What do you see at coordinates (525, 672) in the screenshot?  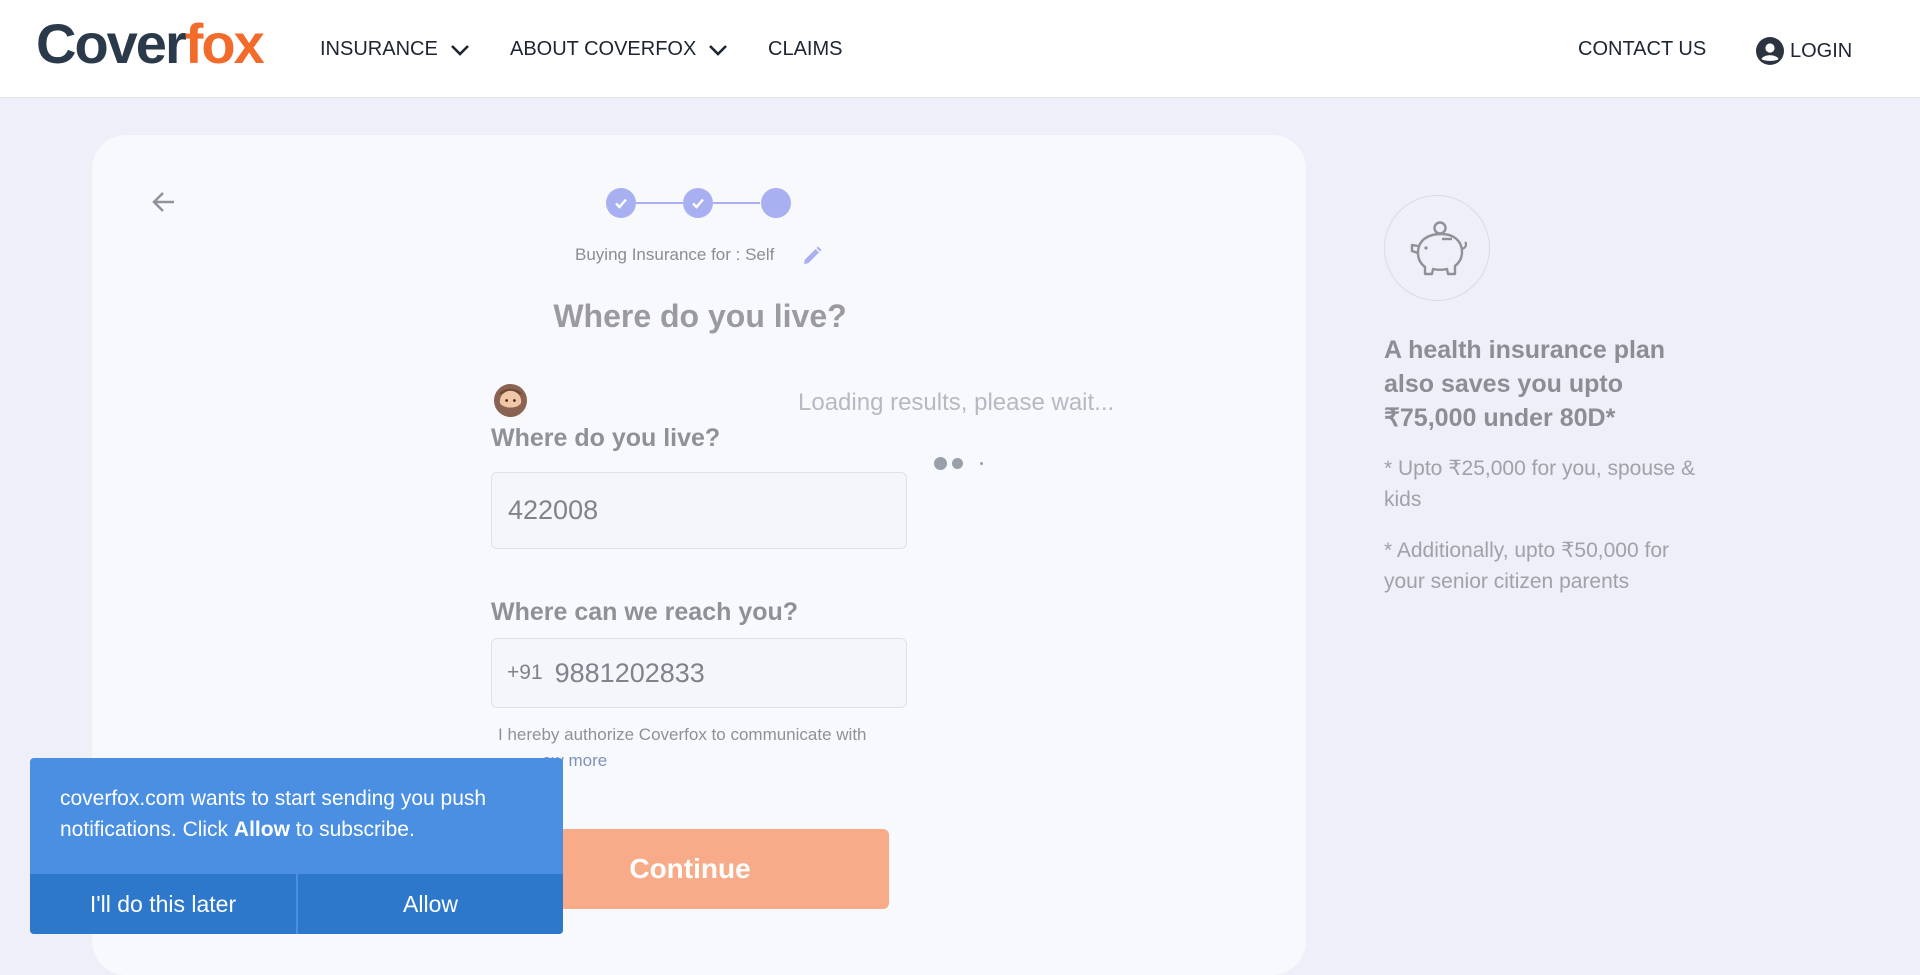 I see `country-code: +91` at bounding box center [525, 672].